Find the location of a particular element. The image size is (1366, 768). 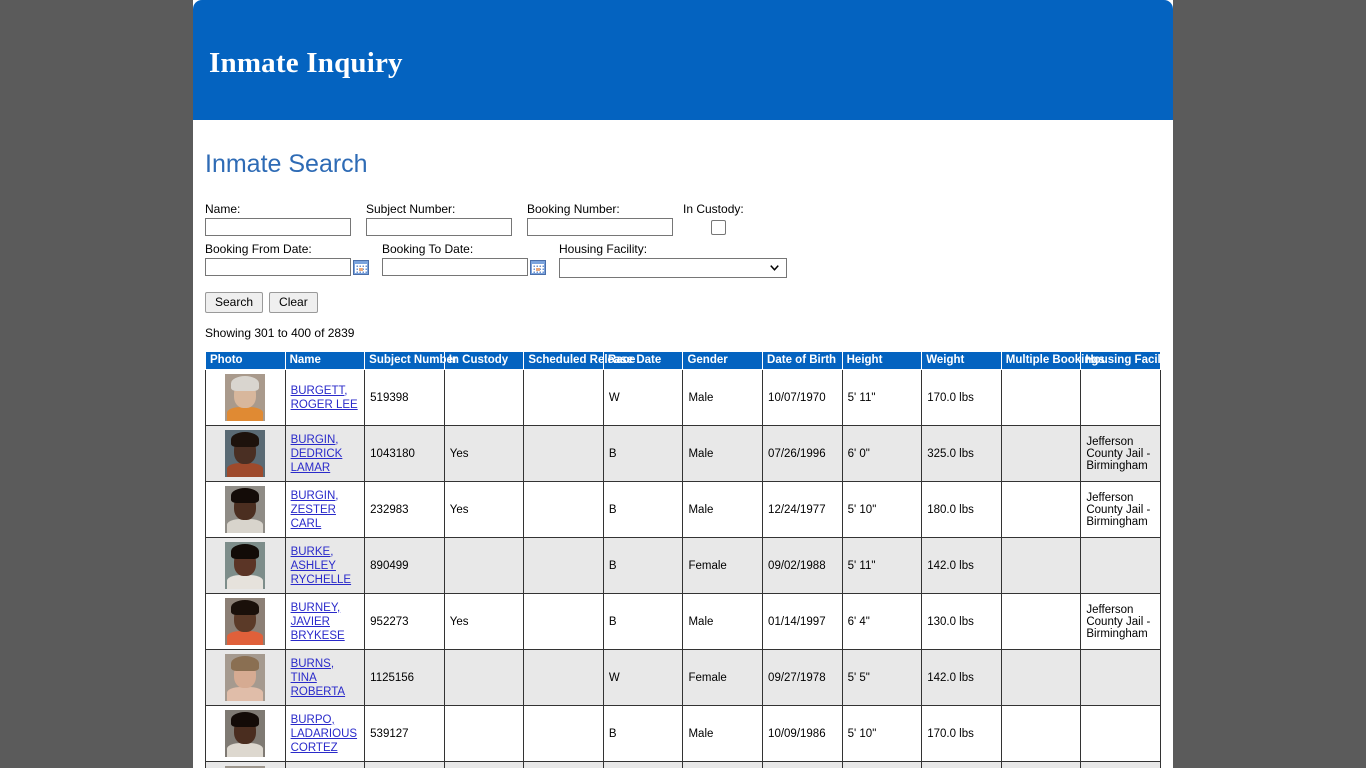

booking-from-date-field-group: Booking From Date: is located at coordinates (287, 259).